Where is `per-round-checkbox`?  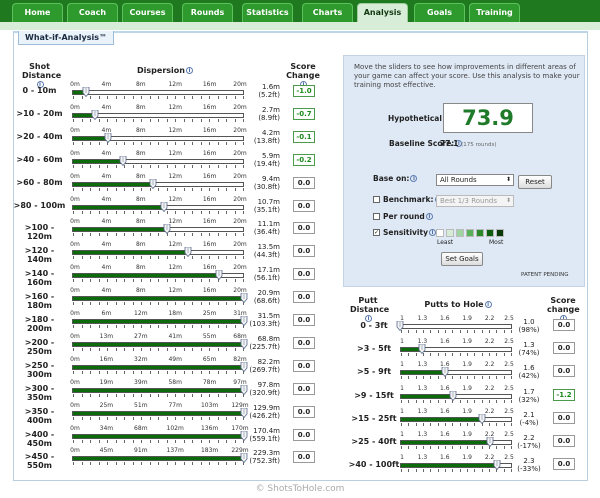
per-round-checkbox is located at coordinates (376, 216).